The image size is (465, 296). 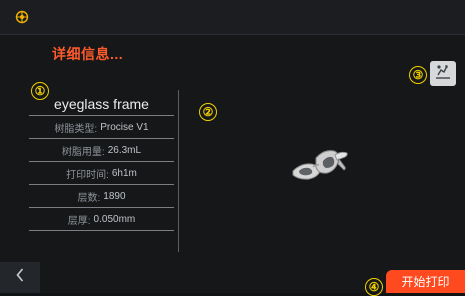 I want to click on info-value: 6h1m, so click(x=124, y=173).